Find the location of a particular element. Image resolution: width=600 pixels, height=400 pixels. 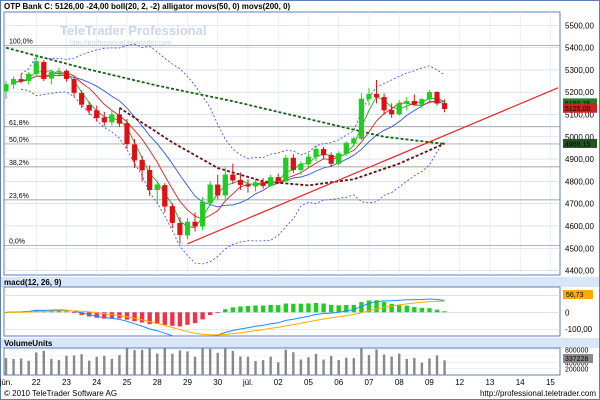

date-tick-label: 02 is located at coordinates (278, 382).